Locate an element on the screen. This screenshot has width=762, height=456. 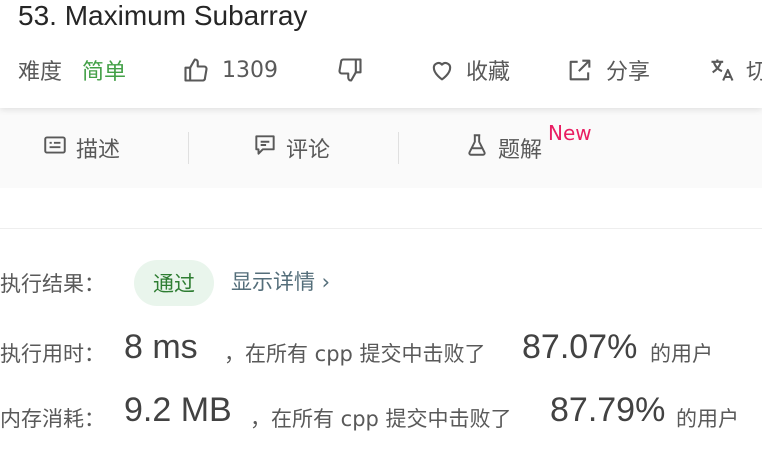
like-count: 1309 is located at coordinates (250, 70).